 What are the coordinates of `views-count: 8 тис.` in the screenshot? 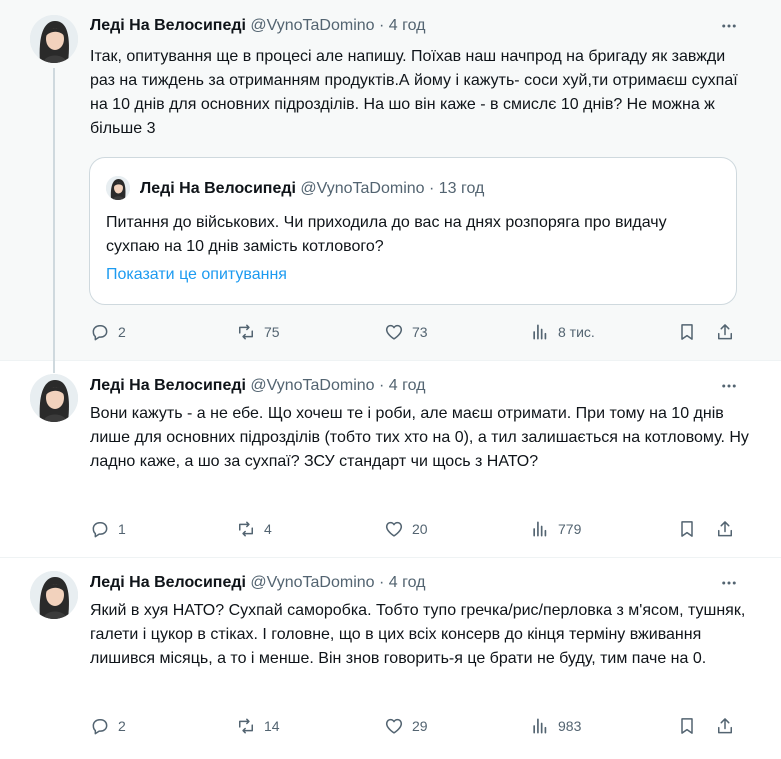 It's located at (576, 332).